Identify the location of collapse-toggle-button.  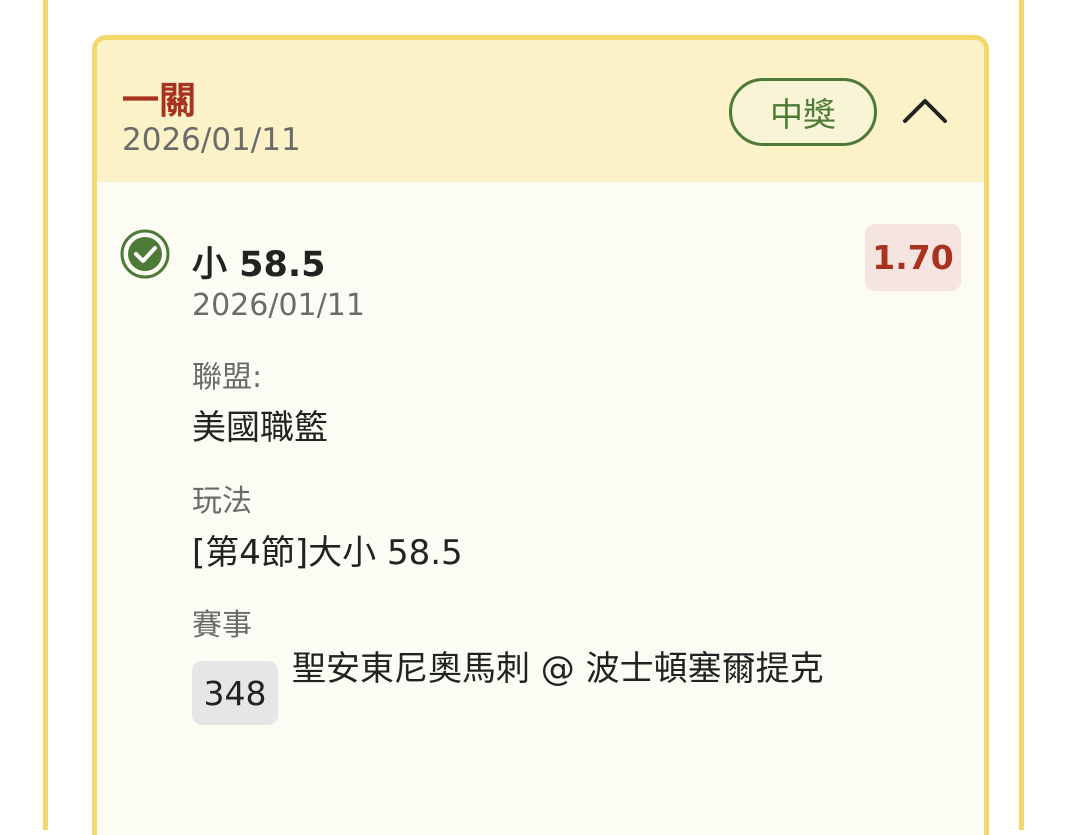
(925, 110).